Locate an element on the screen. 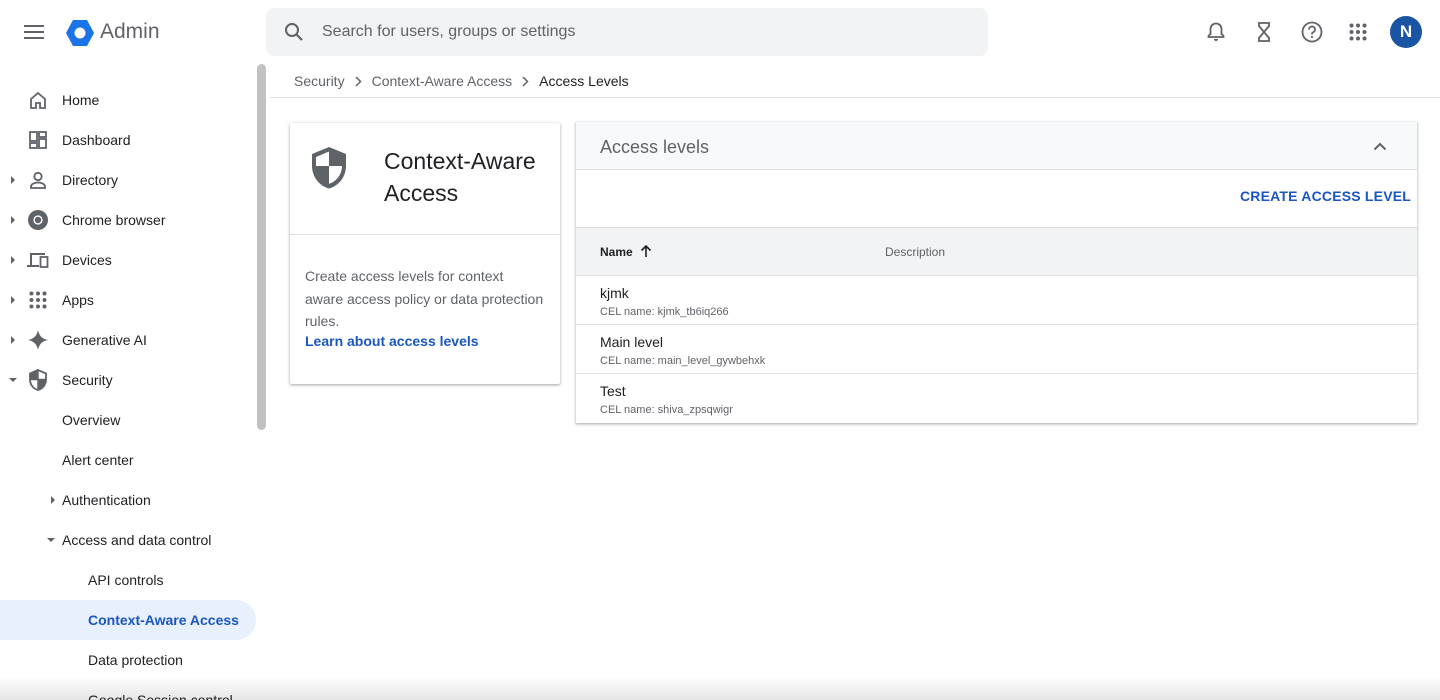 This screenshot has width=1440, height=700. access-level-cel-name: CEL name: main_level_gywbehxk is located at coordinates (683, 361).